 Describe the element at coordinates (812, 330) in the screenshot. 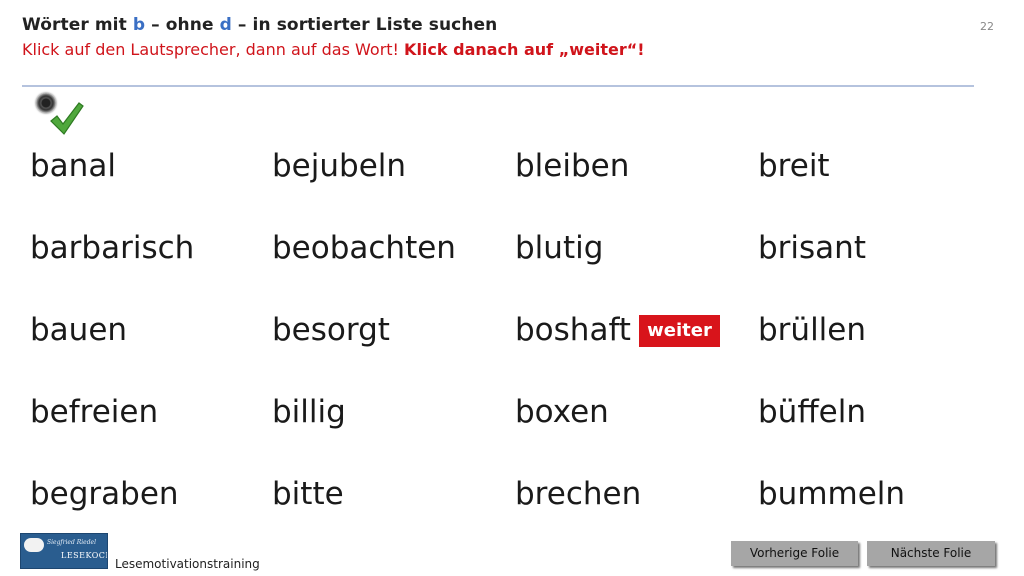

I see `word-bruellen: brüllen` at that location.